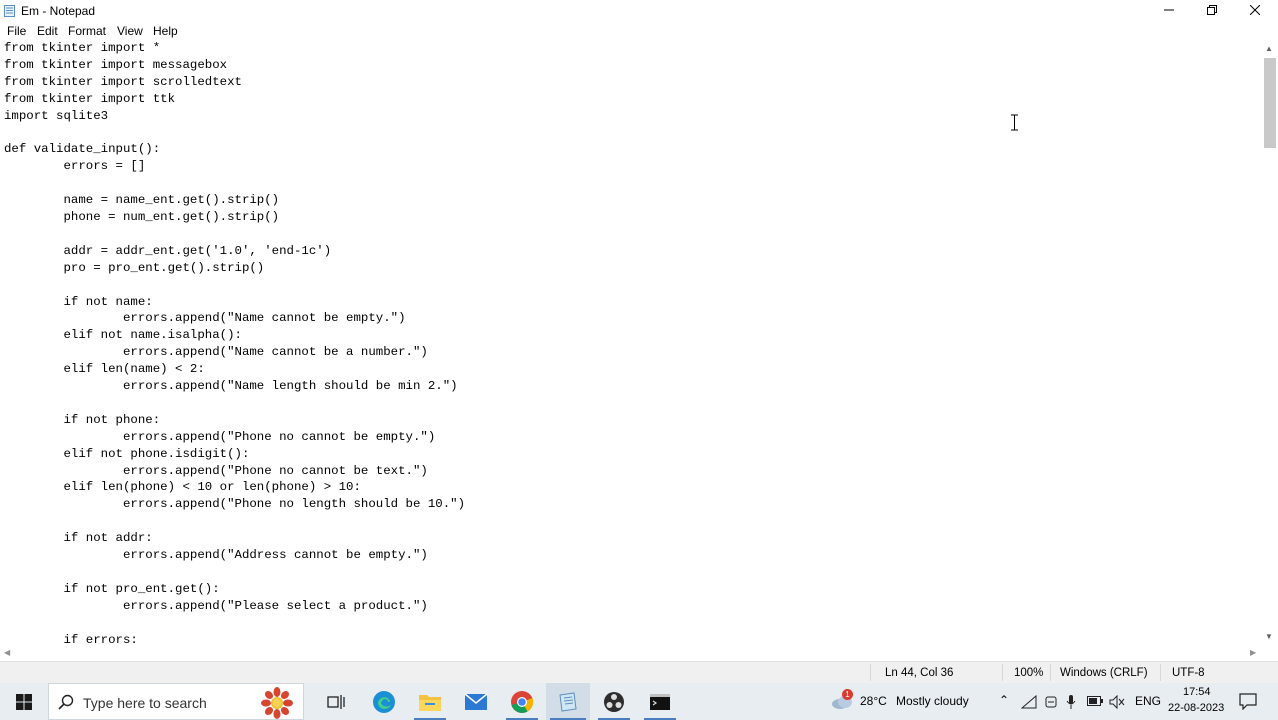  I want to click on taskbar-search-box: Type here to search, so click(176, 701).